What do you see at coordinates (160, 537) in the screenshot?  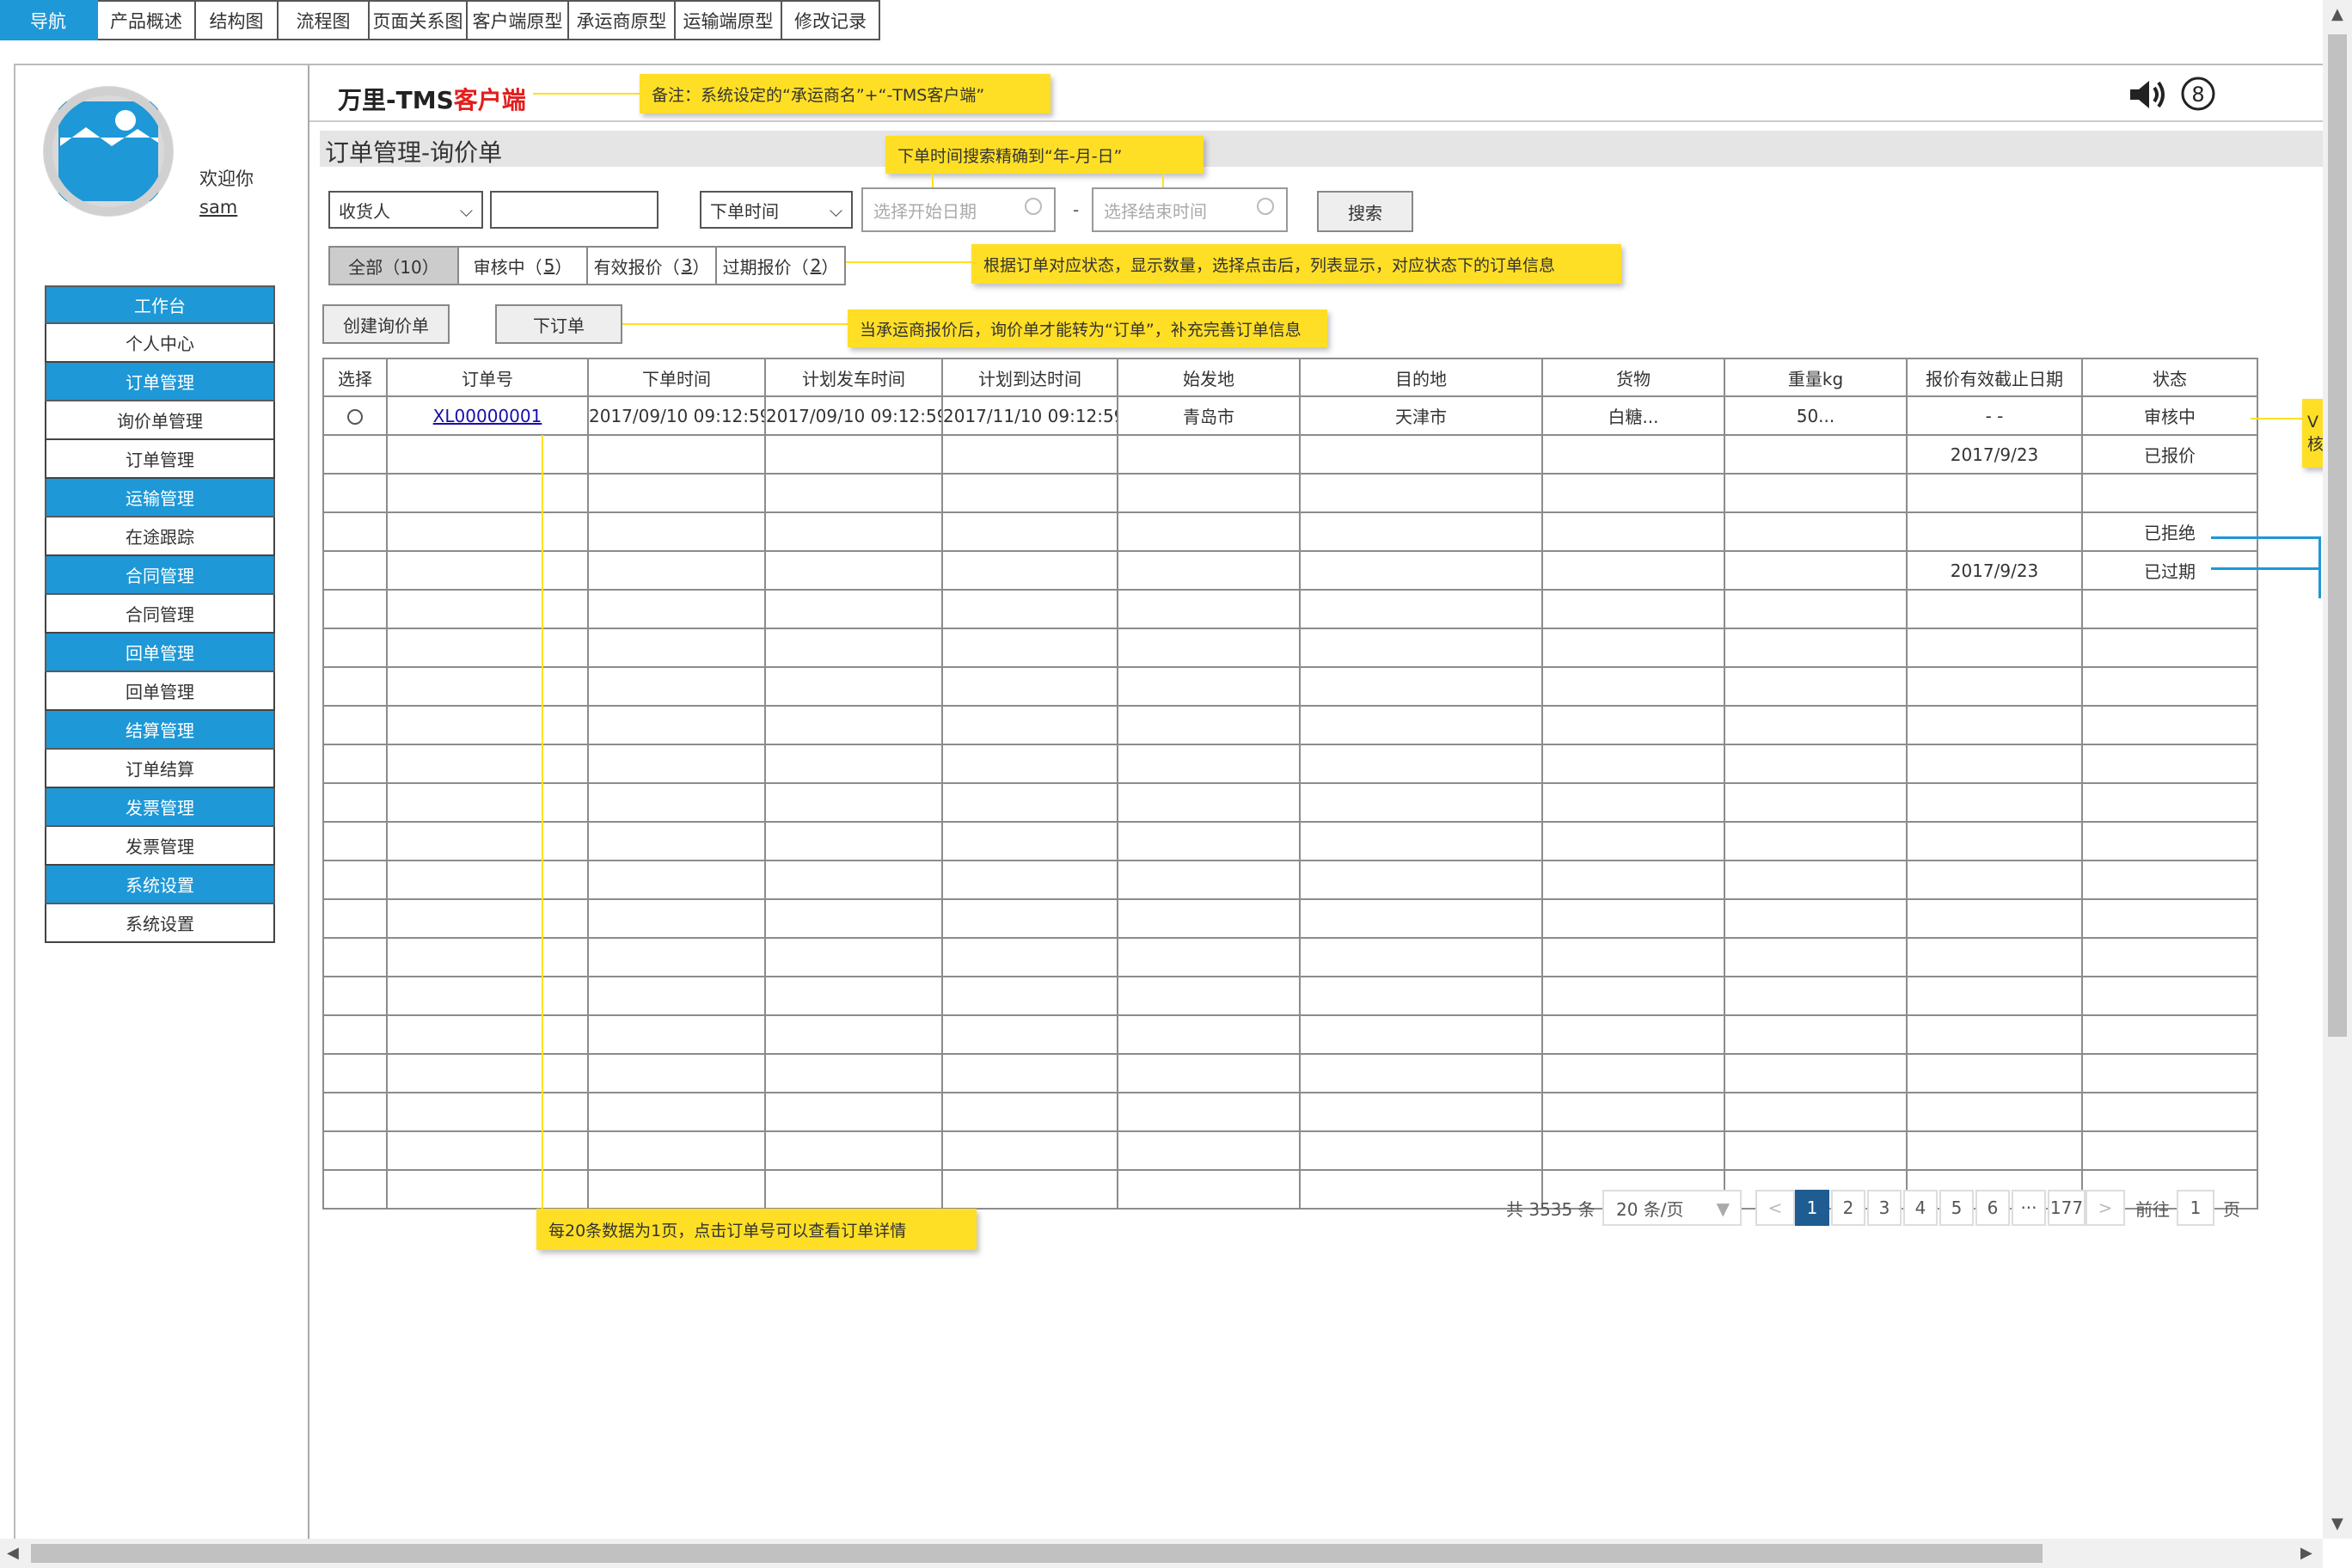 I see `sidebar-item-6: 在途跟踪` at bounding box center [160, 537].